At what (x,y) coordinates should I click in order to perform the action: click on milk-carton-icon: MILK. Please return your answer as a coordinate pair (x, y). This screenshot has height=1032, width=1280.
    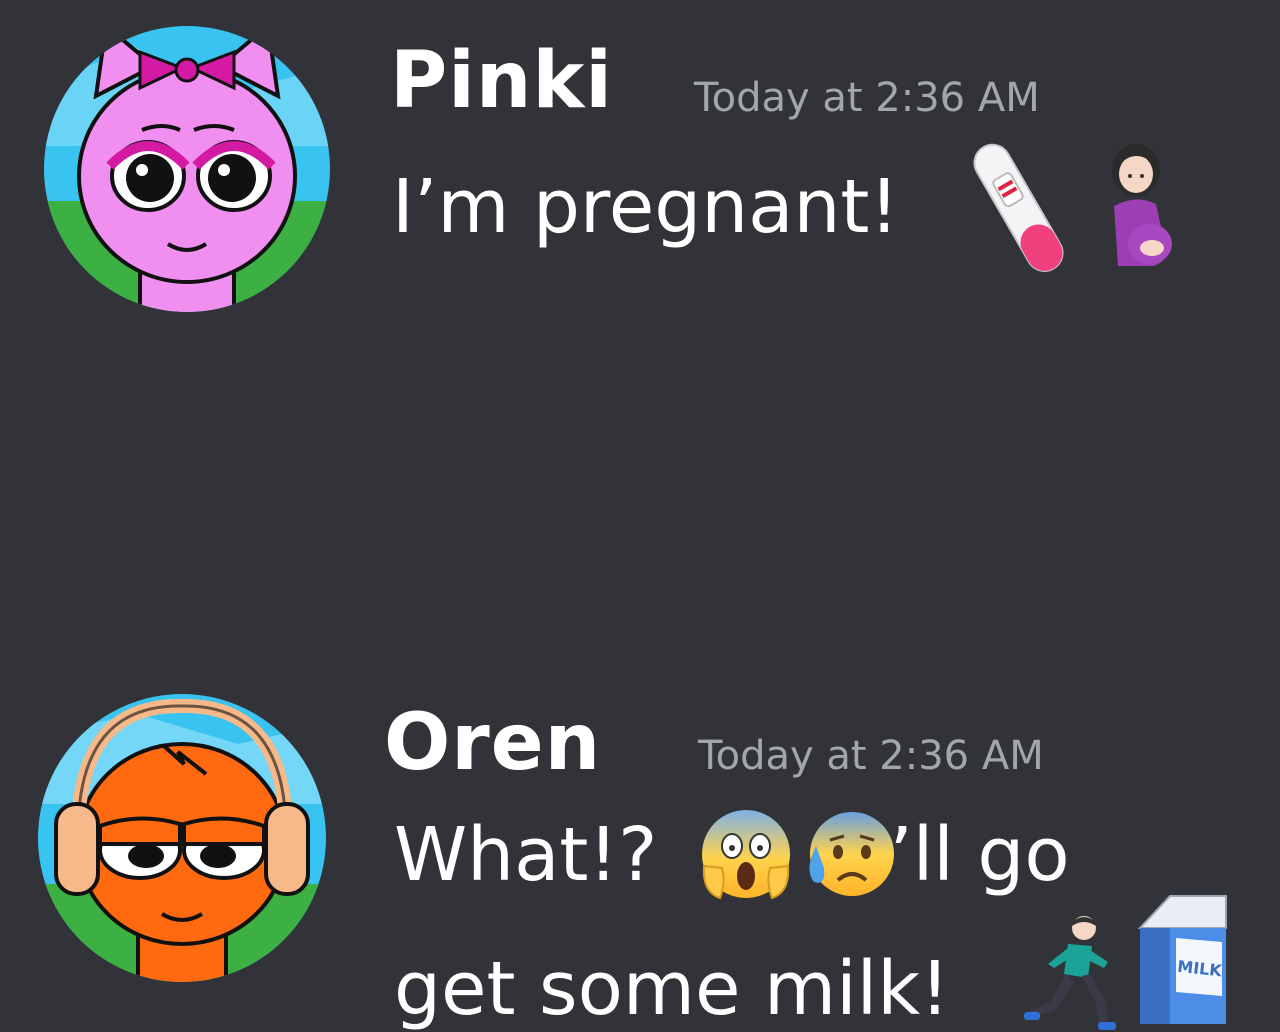
    Looking at the image, I should click on (1183, 960).